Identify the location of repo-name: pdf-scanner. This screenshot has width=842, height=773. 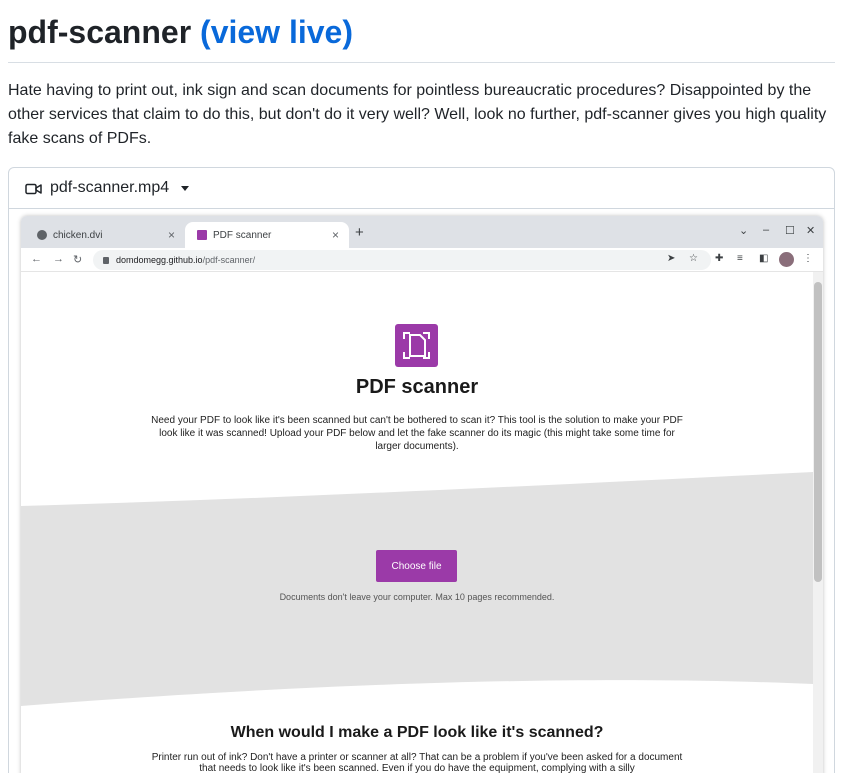
(100, 32).